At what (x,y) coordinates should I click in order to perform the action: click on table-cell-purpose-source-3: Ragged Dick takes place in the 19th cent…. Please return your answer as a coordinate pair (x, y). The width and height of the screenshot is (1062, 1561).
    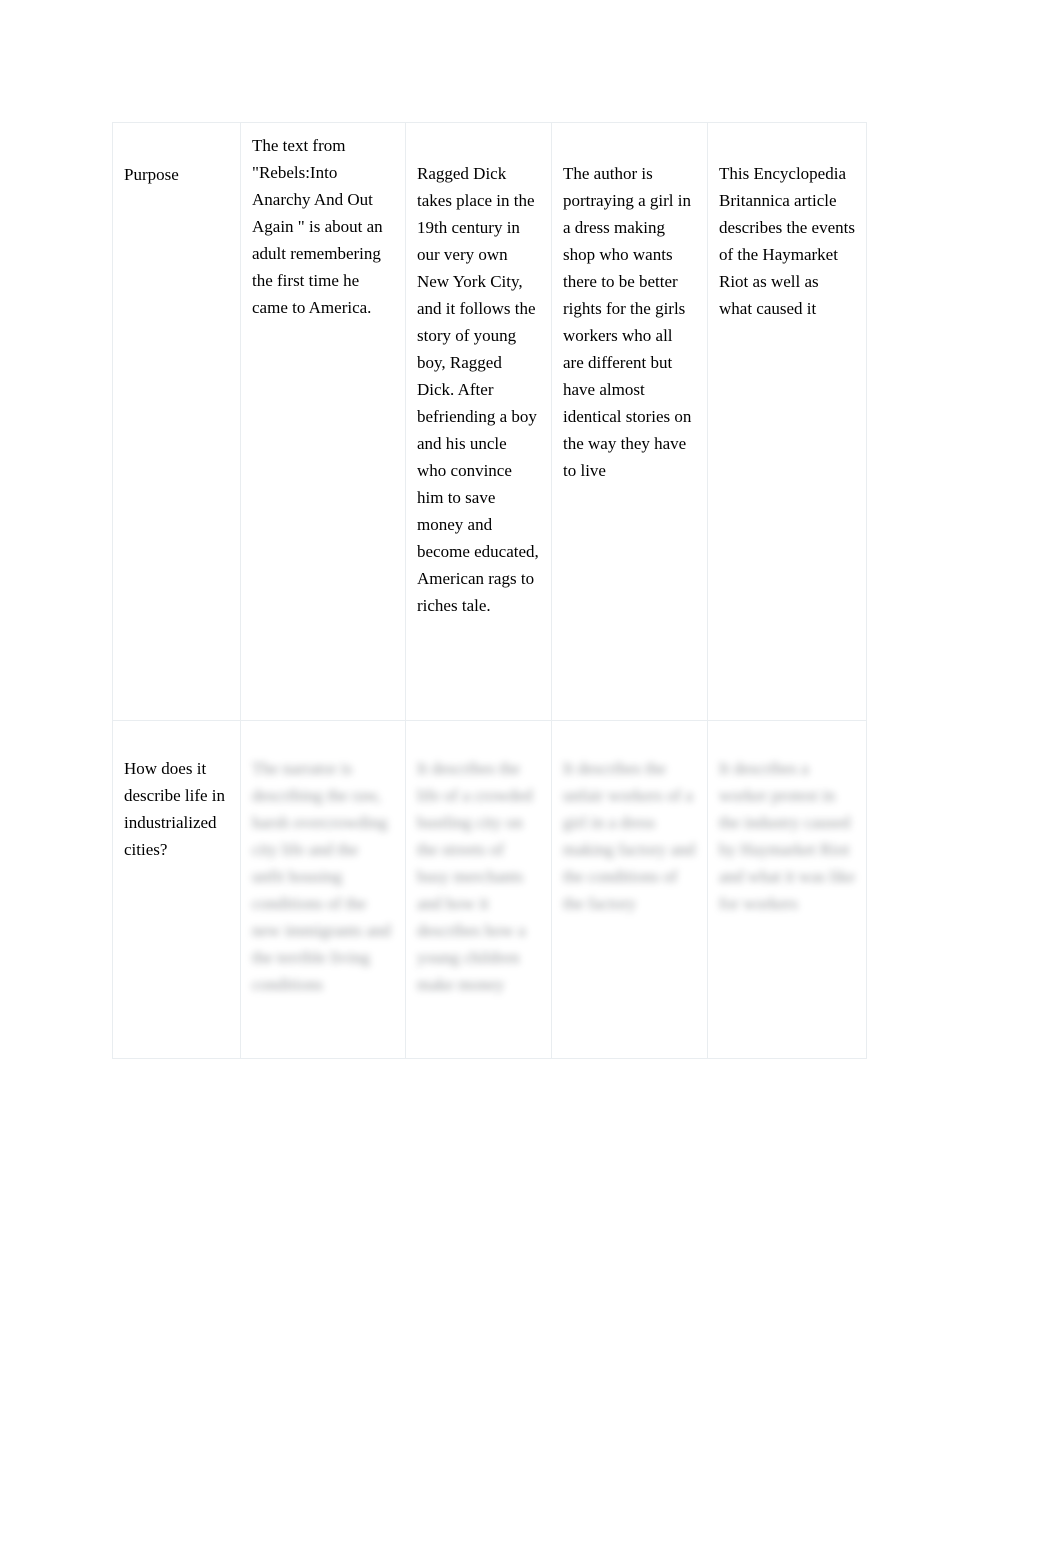
    Looking at the image, I should click on (478, 421).